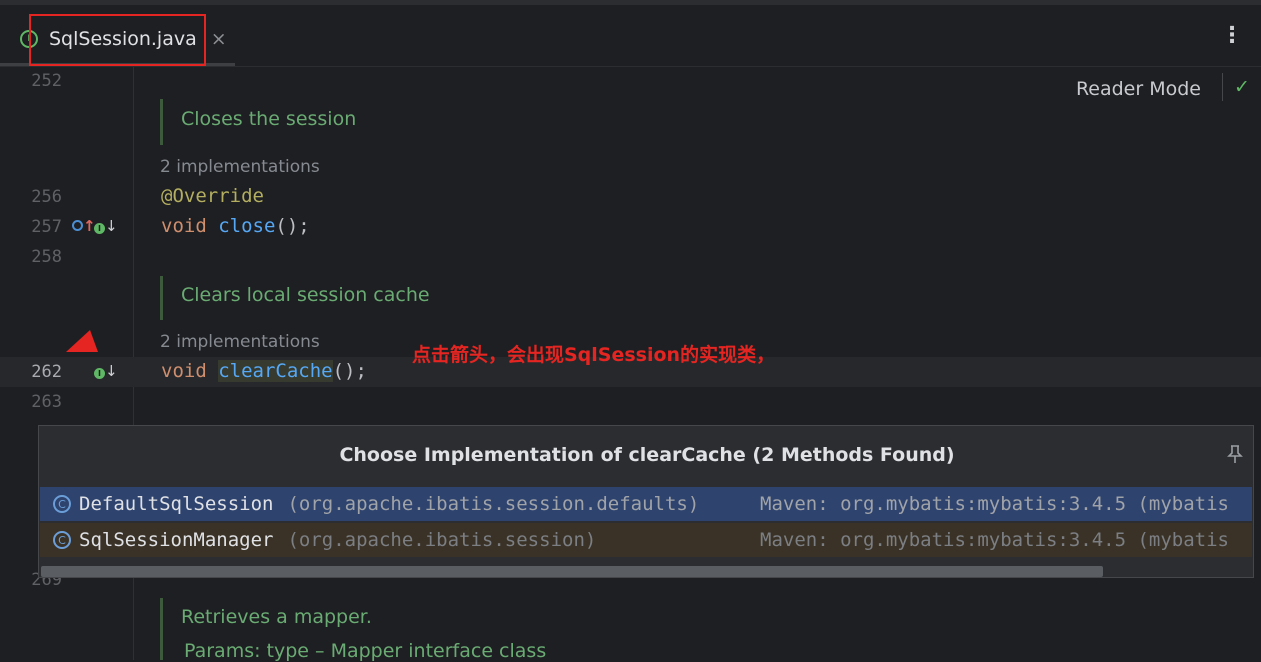 The width and height of the screenshot is (1261, 662). Describe the element at coordinates (46, 197) in the screenshot. I see `line-number: 256` at that location.